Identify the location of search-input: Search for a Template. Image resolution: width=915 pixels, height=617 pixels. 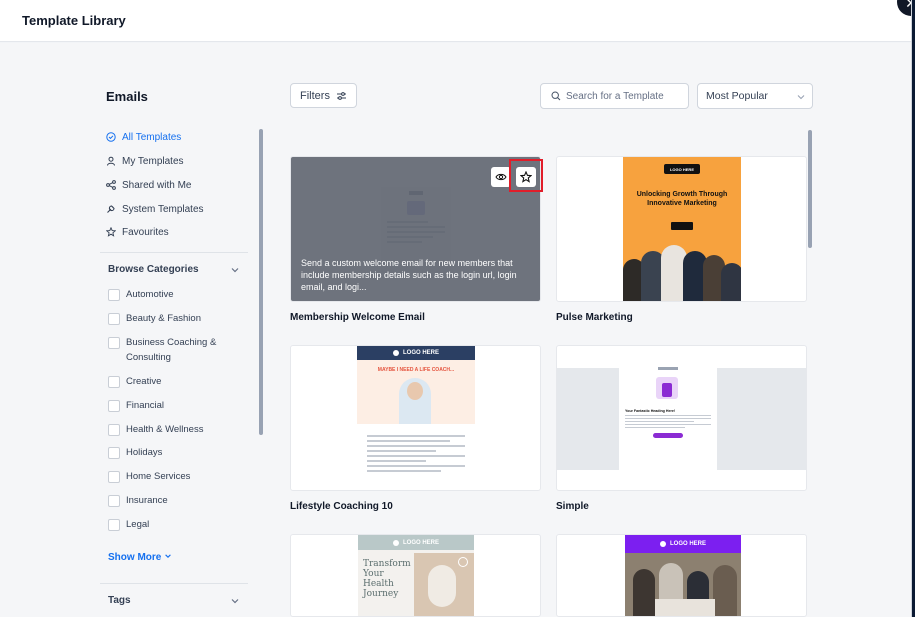
(614, 96).